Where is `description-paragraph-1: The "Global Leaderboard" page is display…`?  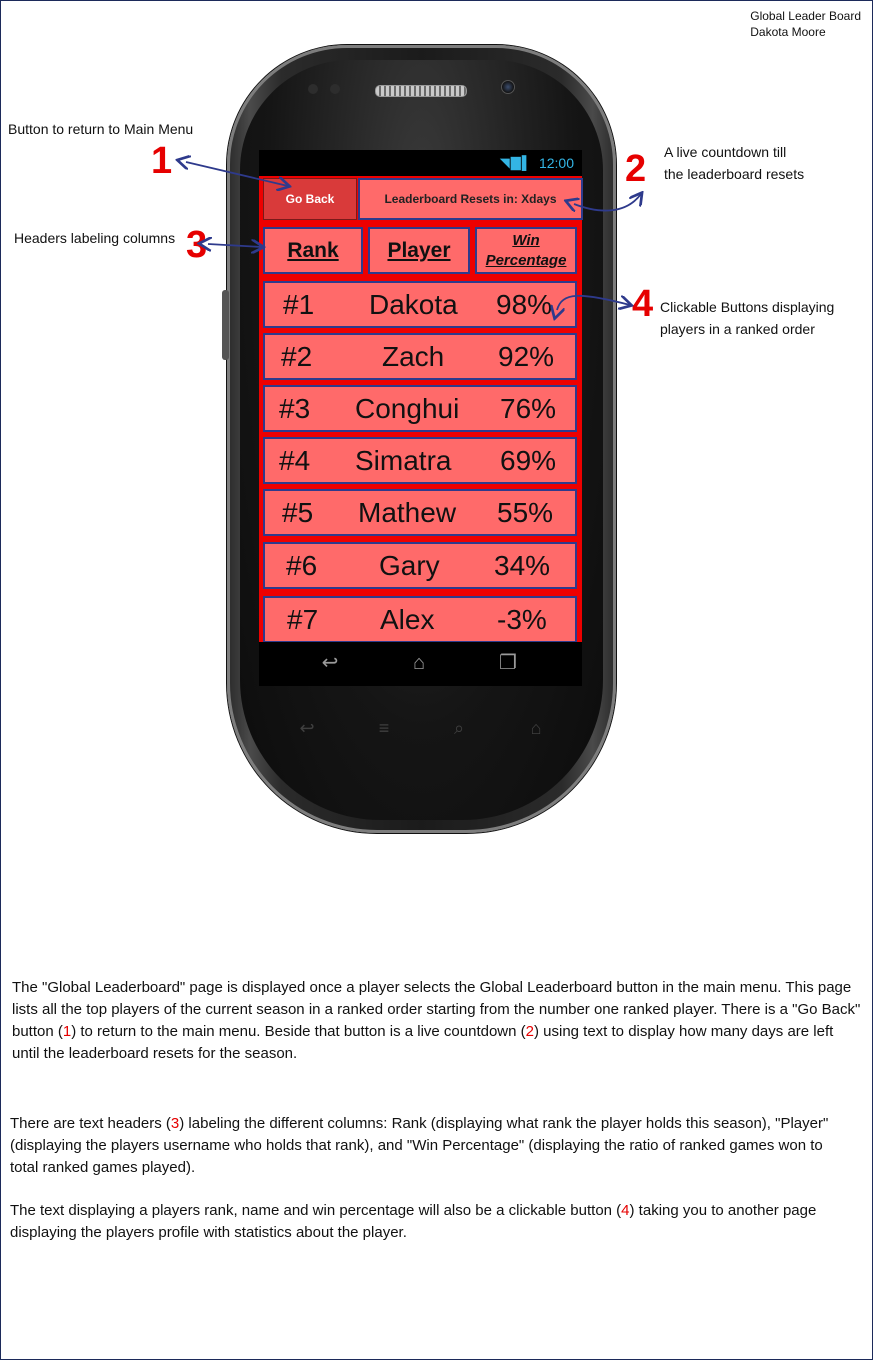
description-paragraph-1: The "Global Leaderboard" page is display… is located at coordinates (437, 1021).